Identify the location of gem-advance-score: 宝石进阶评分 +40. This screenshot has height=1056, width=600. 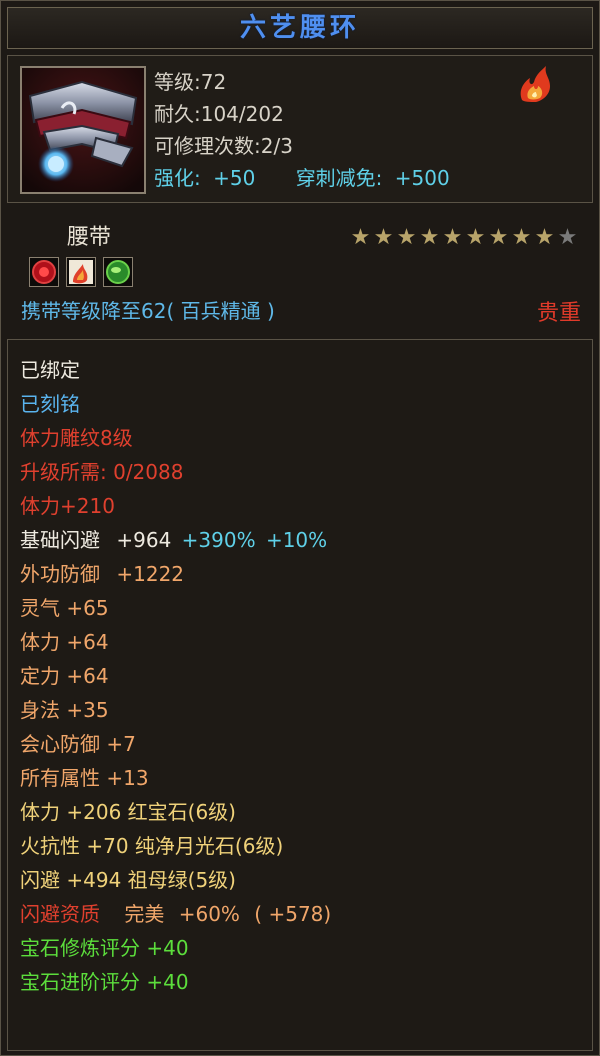
(104, 982).